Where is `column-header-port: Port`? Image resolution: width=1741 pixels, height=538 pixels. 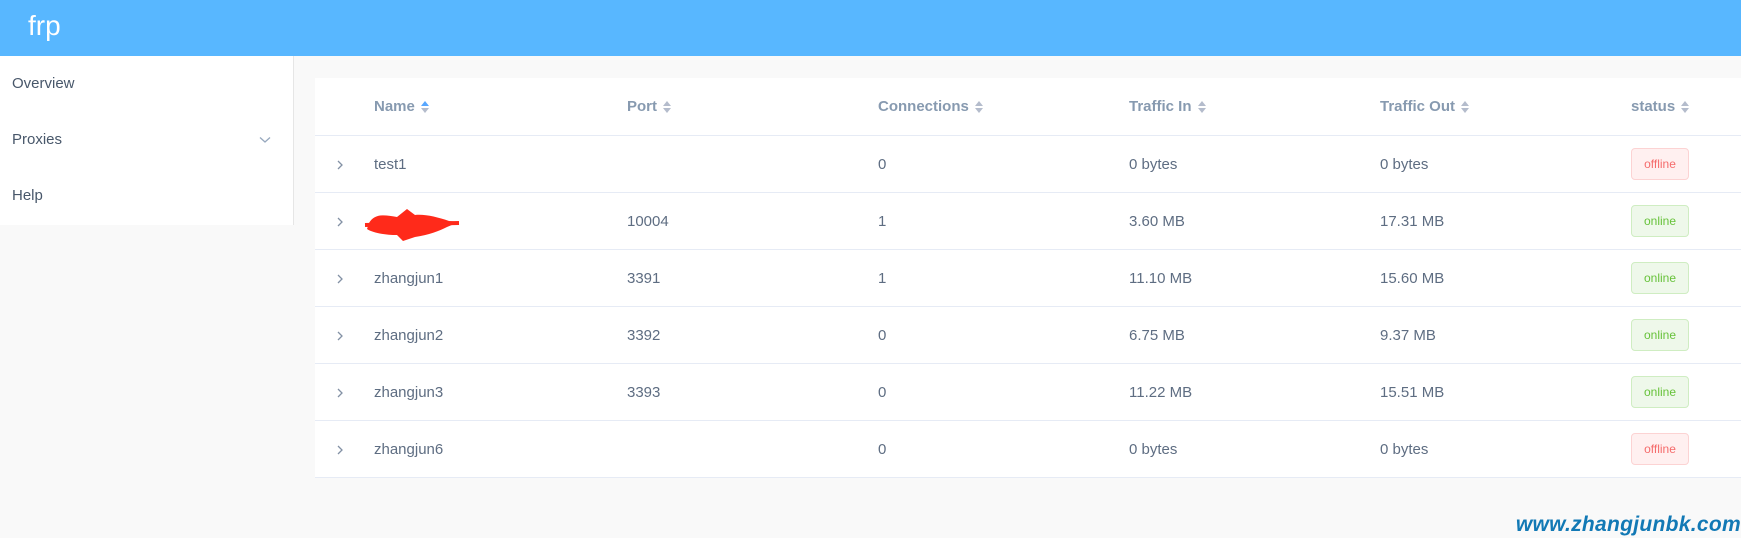
column-header-port: Port is located at coordinates (649, 107).